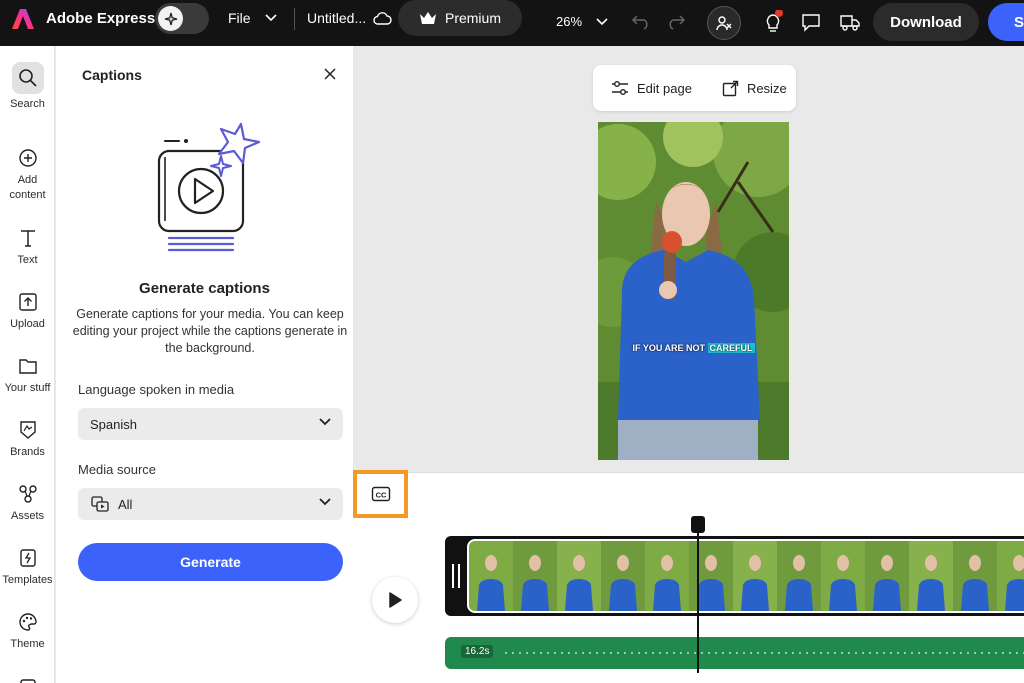 Image resolution: width=1024 pixels, height=683 pixels. I want to click on palette-icon, so click(28, 622).